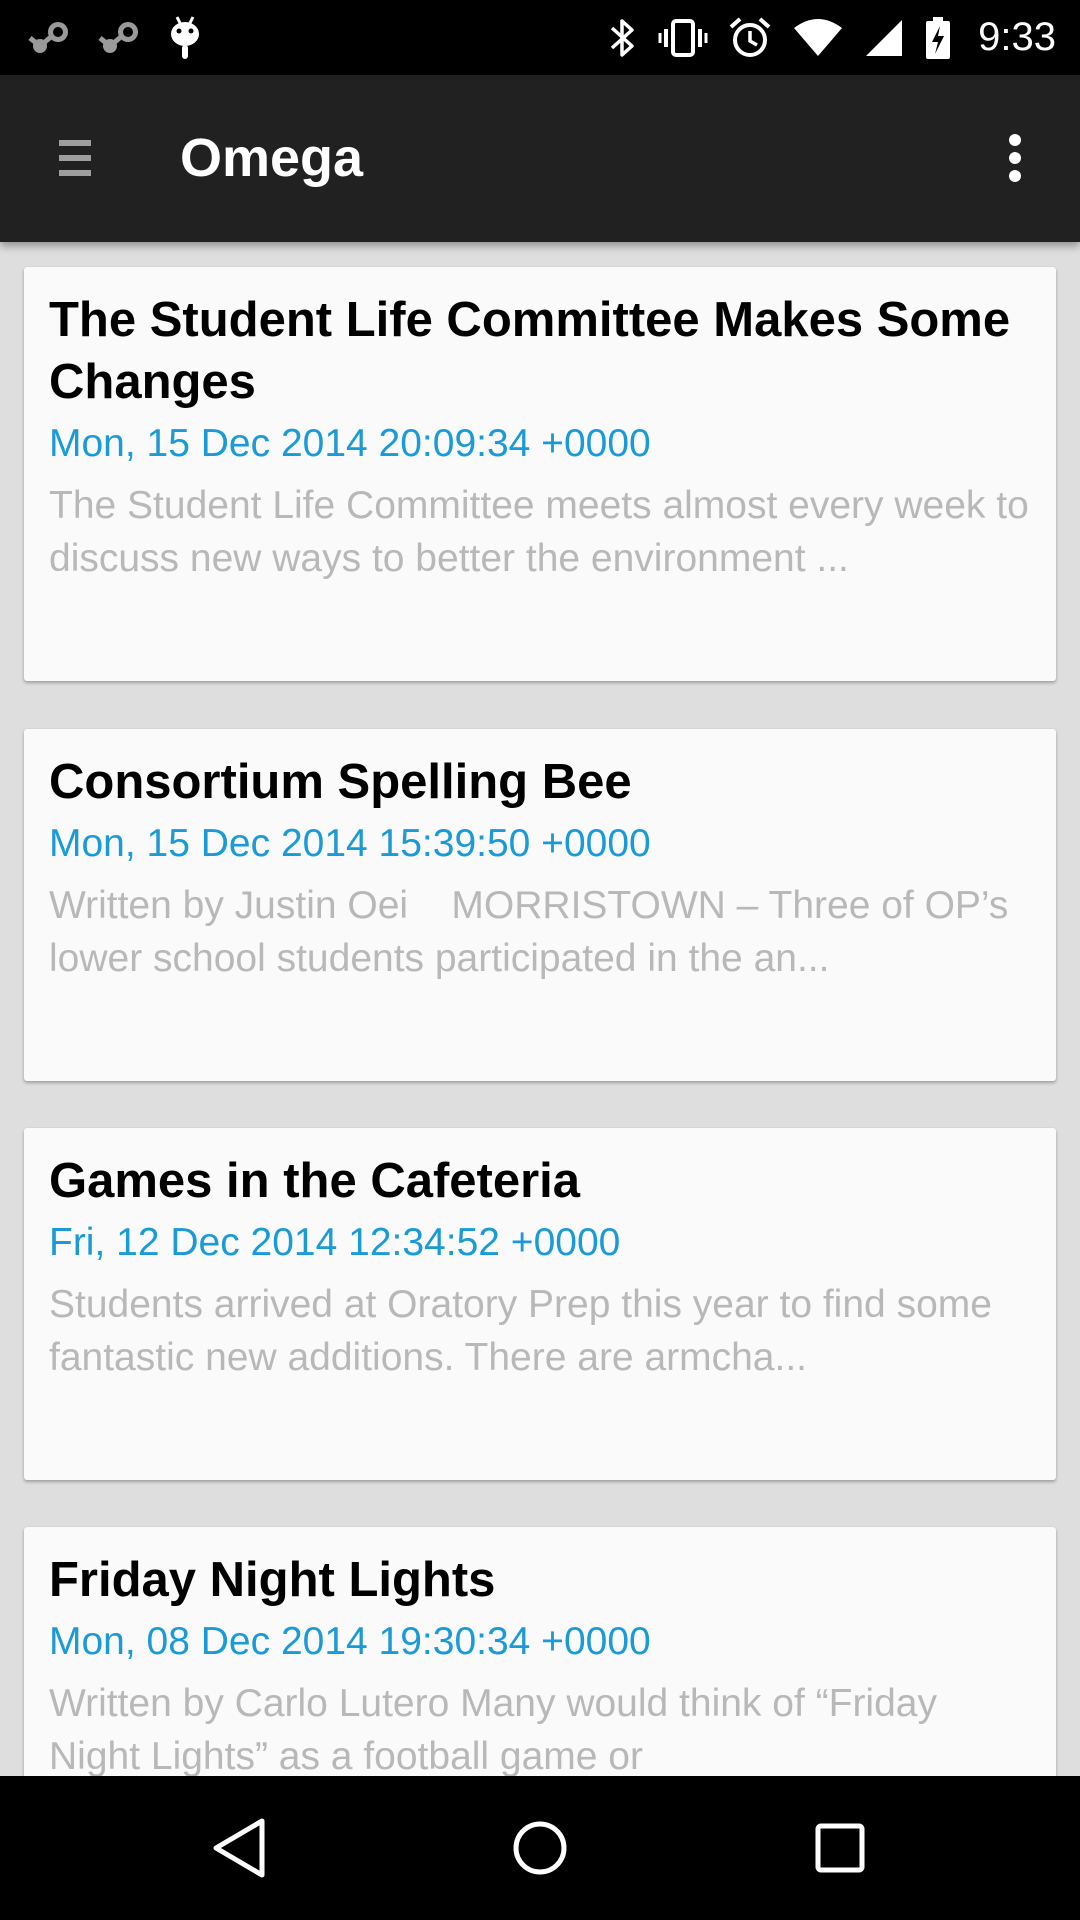  What do you see at coordinates (683, 37) in the screenshot?
I see `vibrate-icon` at bounding box center [683, 37].